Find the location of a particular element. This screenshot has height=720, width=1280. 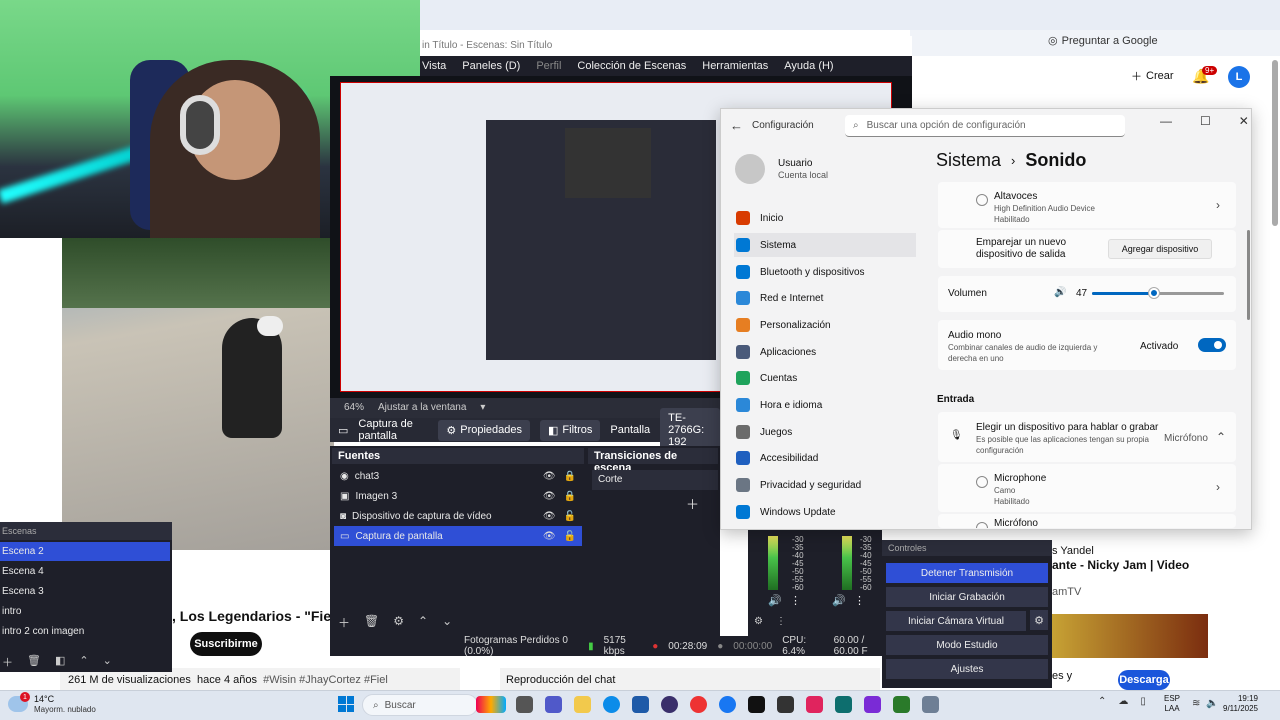

language-indicator: ESP LAA is located at coordinates (1172, 704).